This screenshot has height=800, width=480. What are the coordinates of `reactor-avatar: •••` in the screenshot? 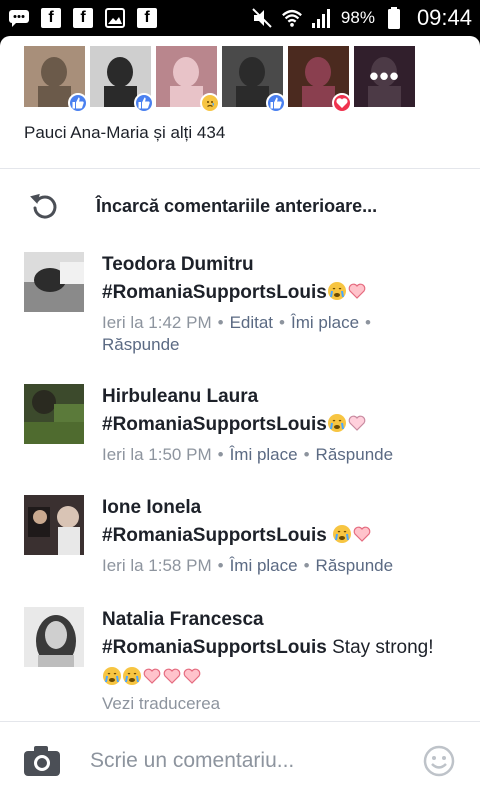 It's located at (384, 76).